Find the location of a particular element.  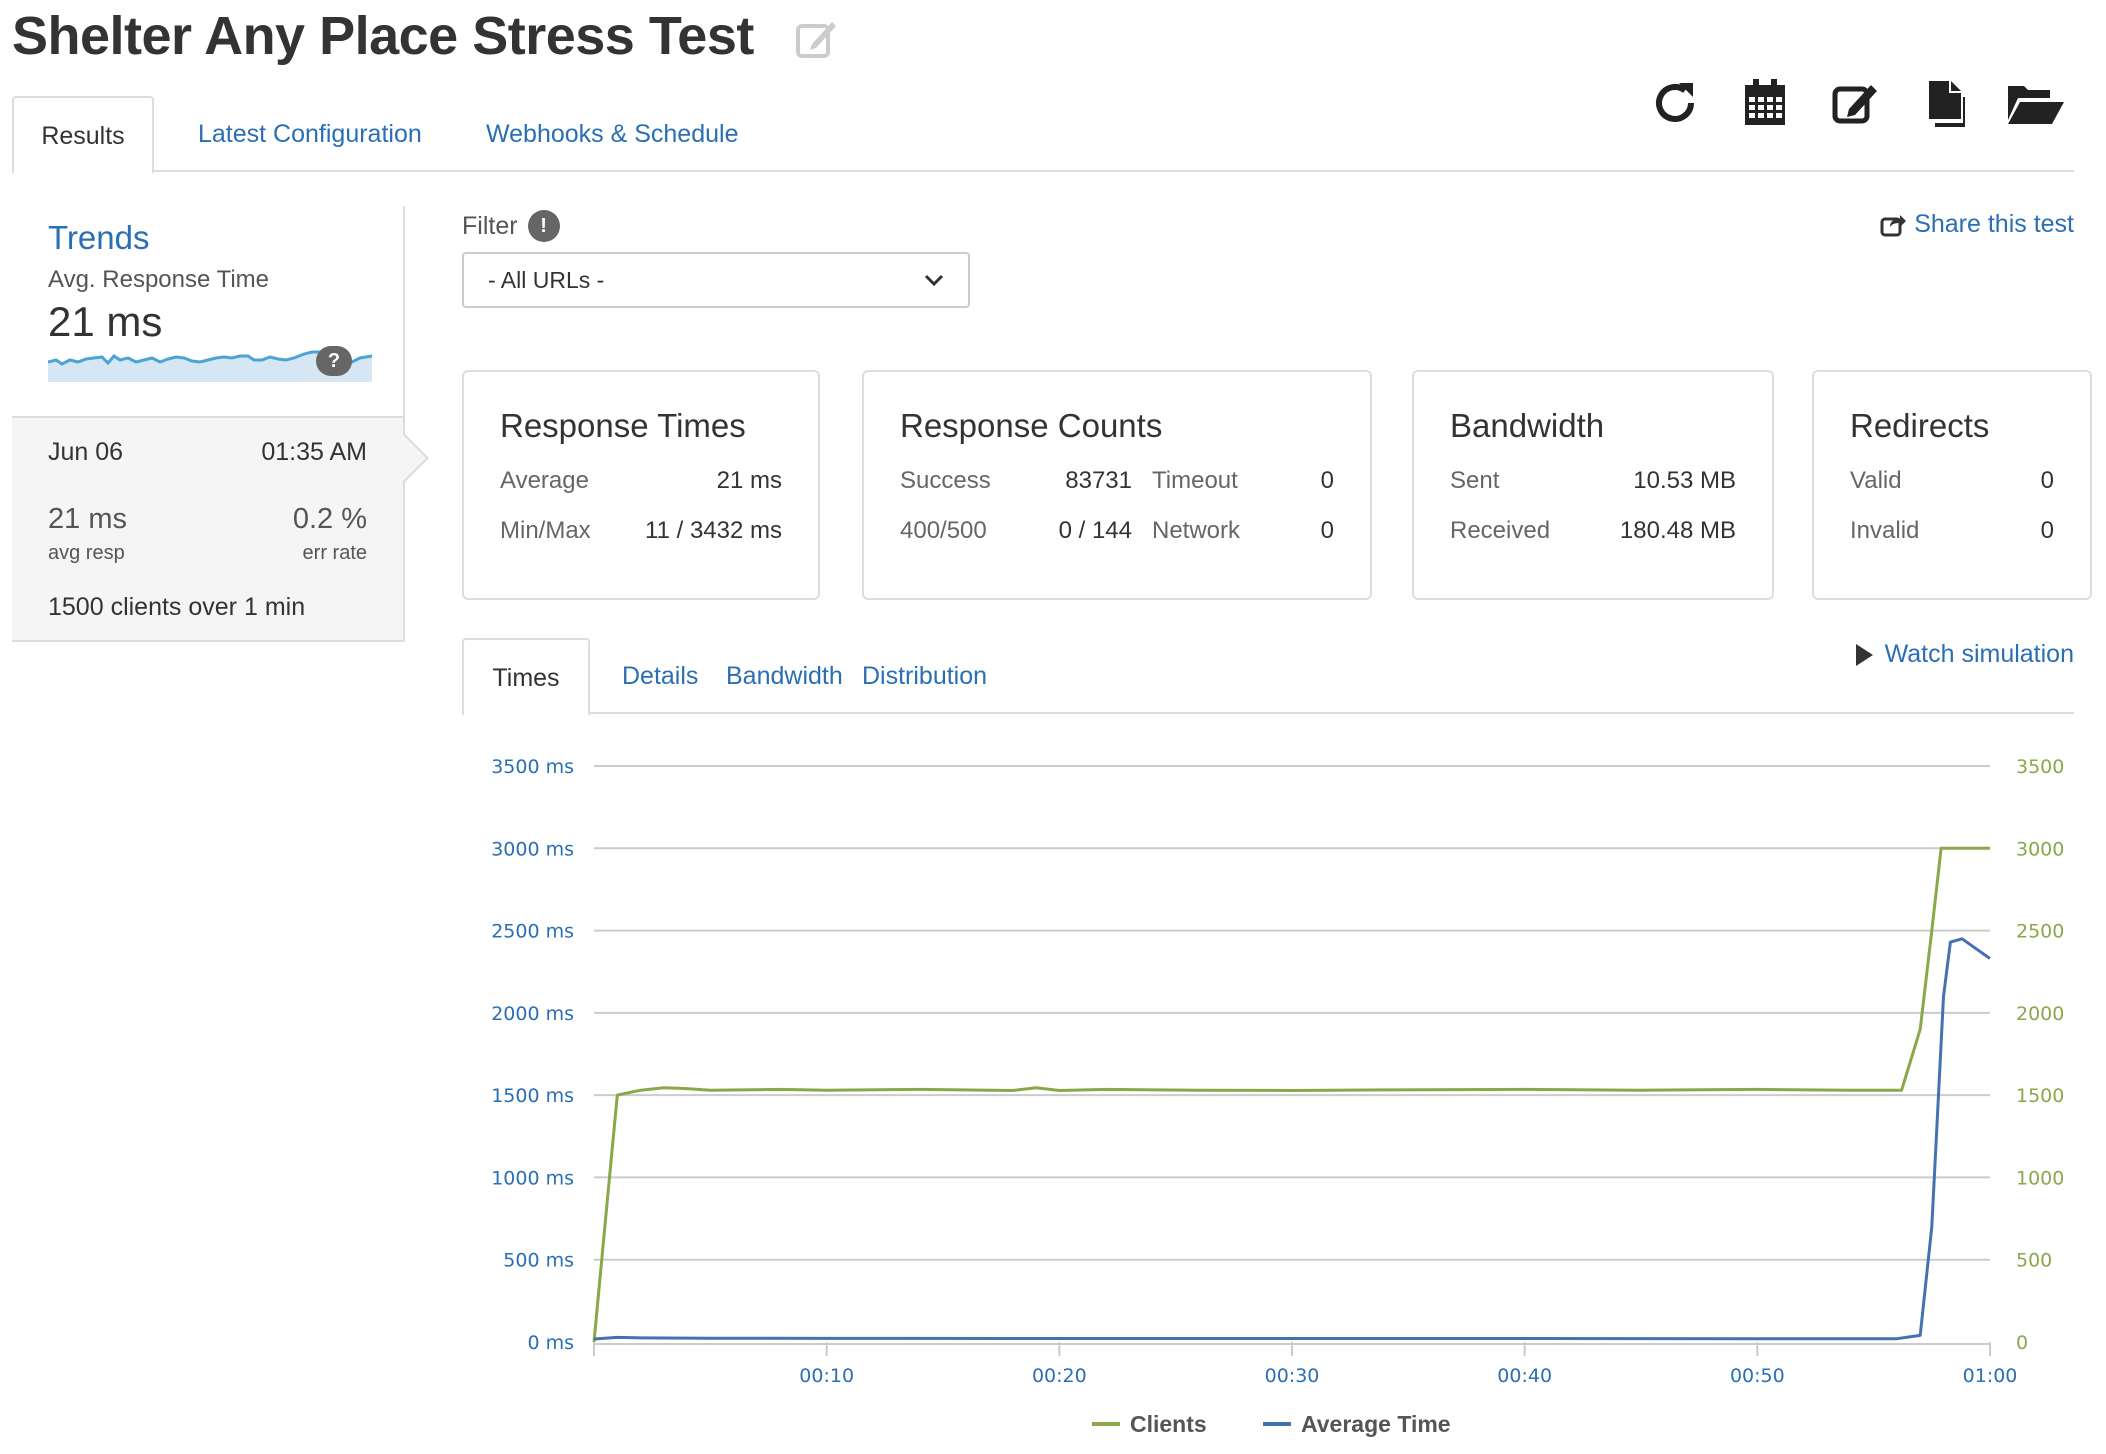

trends-panel: Trends Avg. Response Time 21 ms ? is located at coordinates (208, 311).